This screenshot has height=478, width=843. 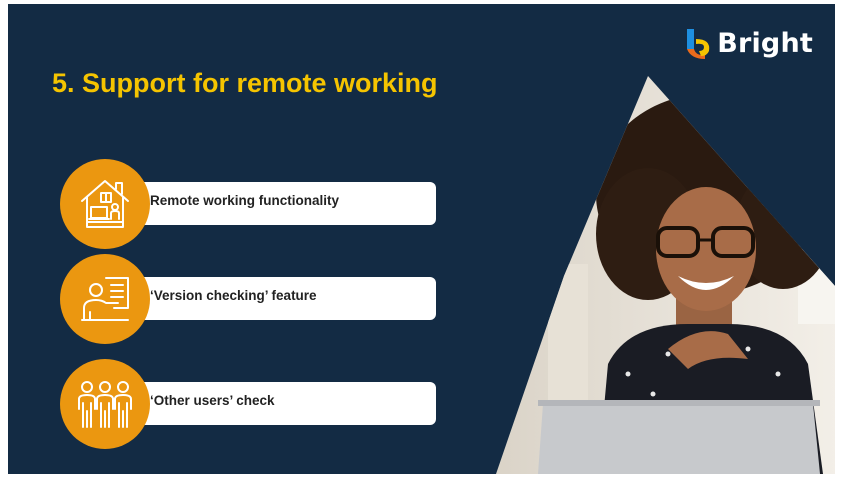 What do you see at coordinates (212, 400) in the screenshot?
I see `feature-label: ‘Other users’ check` at bounding box center [212, 400].